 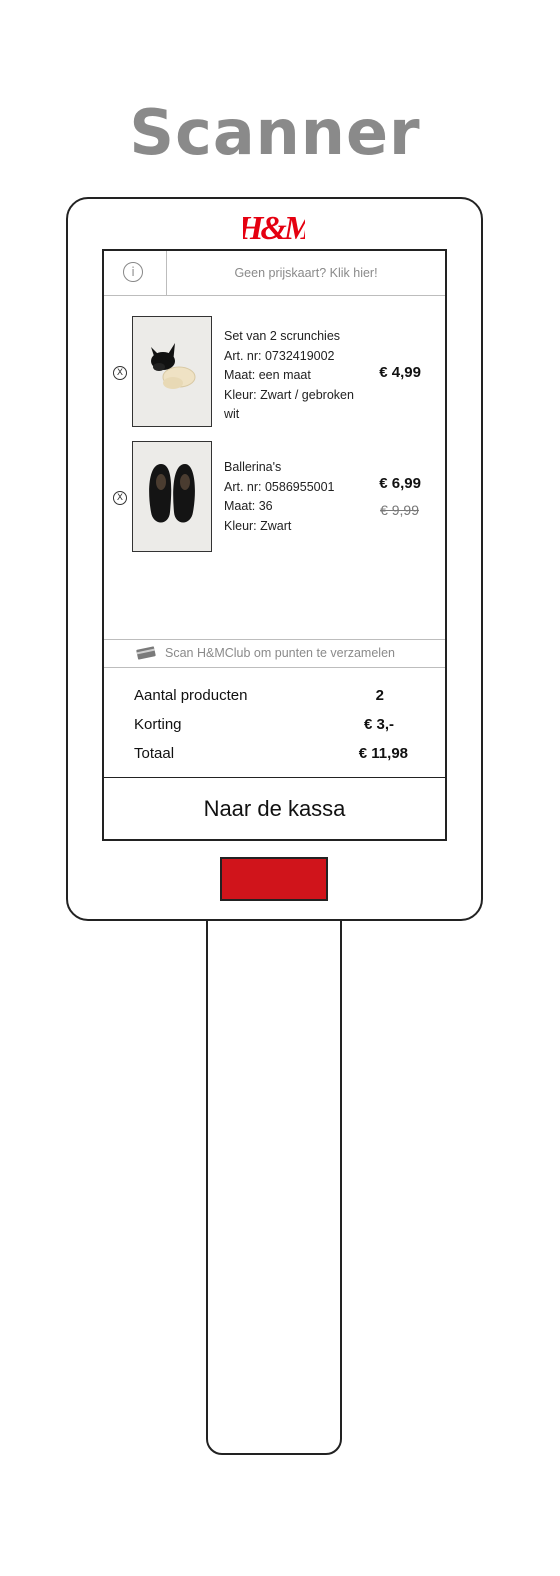 What do you see at coordinates (248, 506) in the screenshot?
I see `product-size: Maat: 36` at bounding box center [248, 506].